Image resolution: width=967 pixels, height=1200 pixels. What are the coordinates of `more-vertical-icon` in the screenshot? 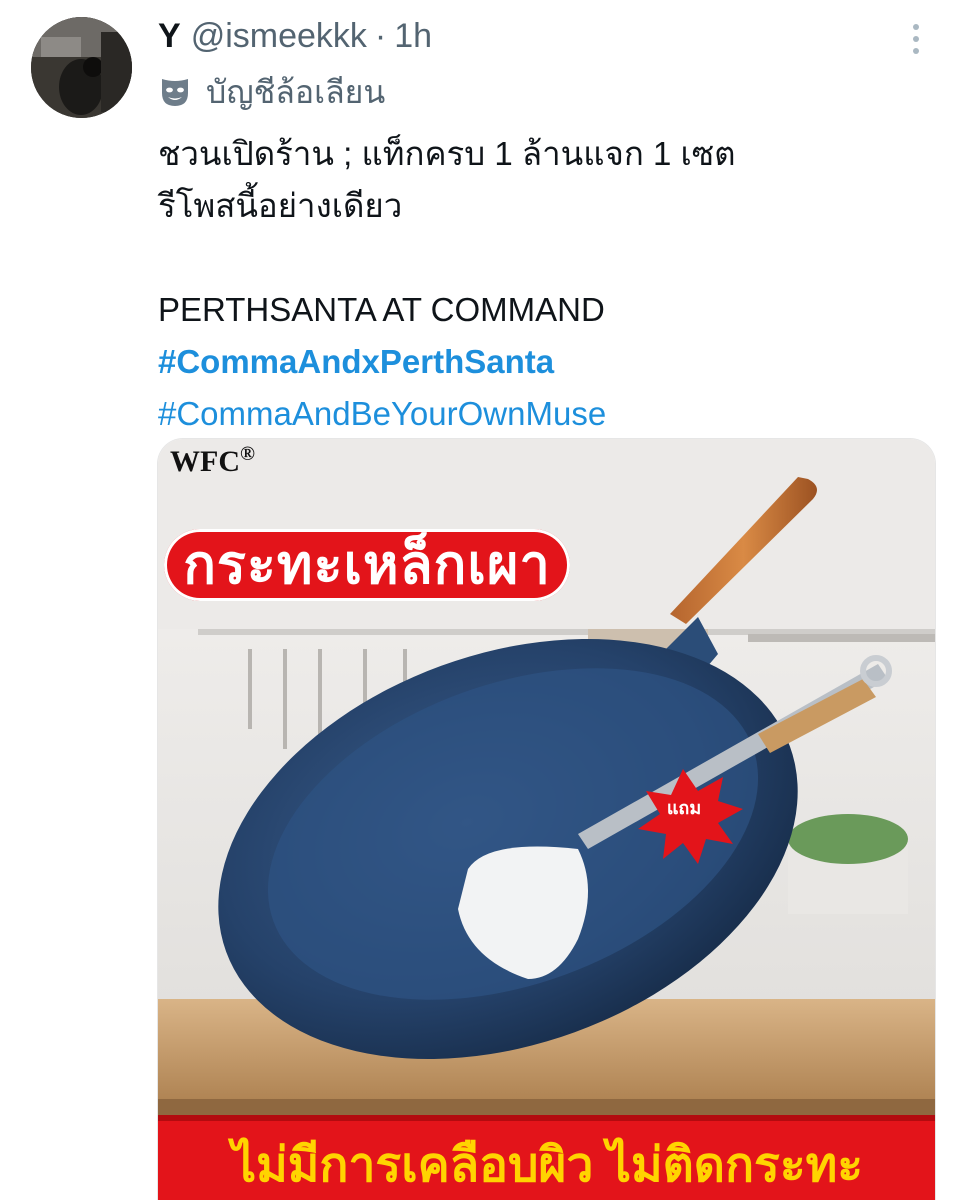 It's located at (916, 39).